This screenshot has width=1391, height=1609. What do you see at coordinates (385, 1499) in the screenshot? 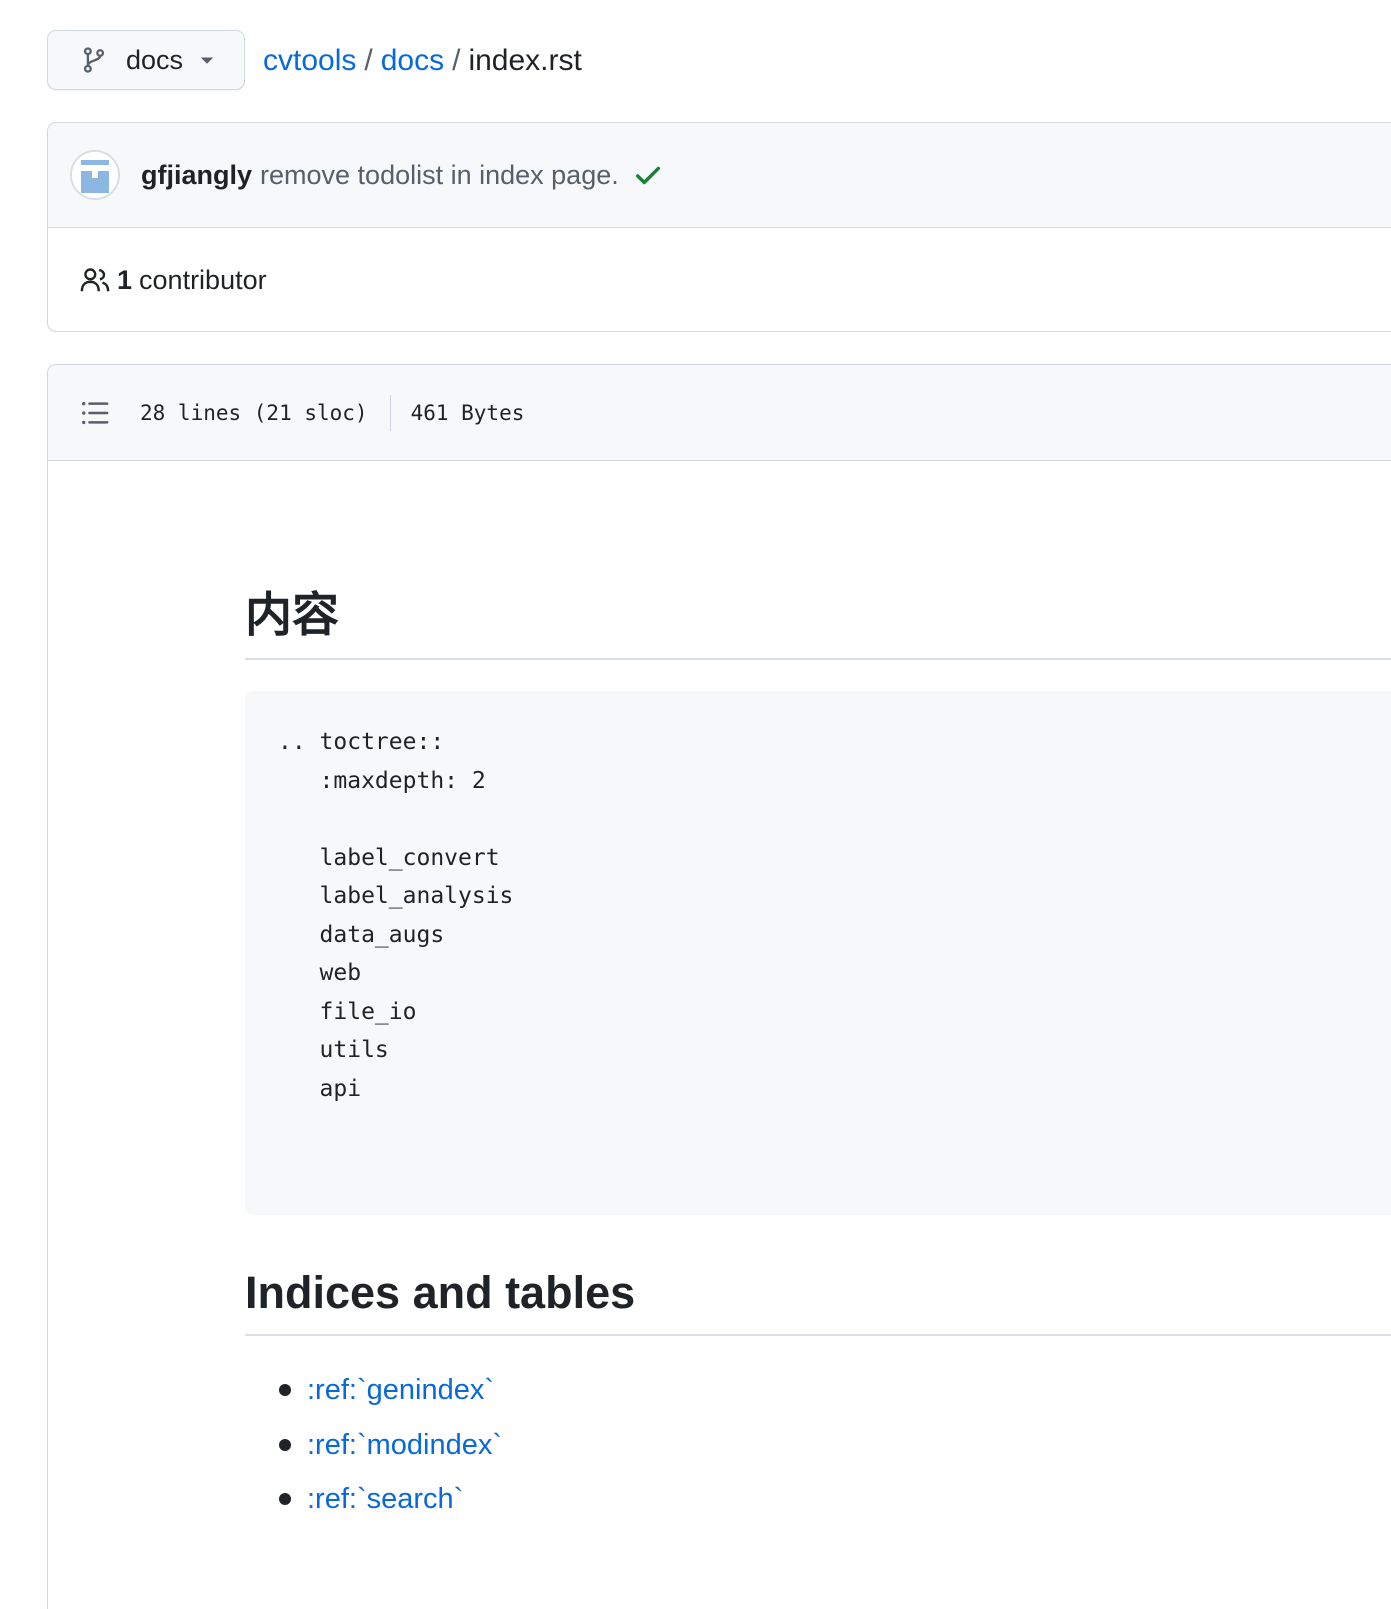
I see `ref-search-link: :ref:`search`` at bounding box center [385, 1499].